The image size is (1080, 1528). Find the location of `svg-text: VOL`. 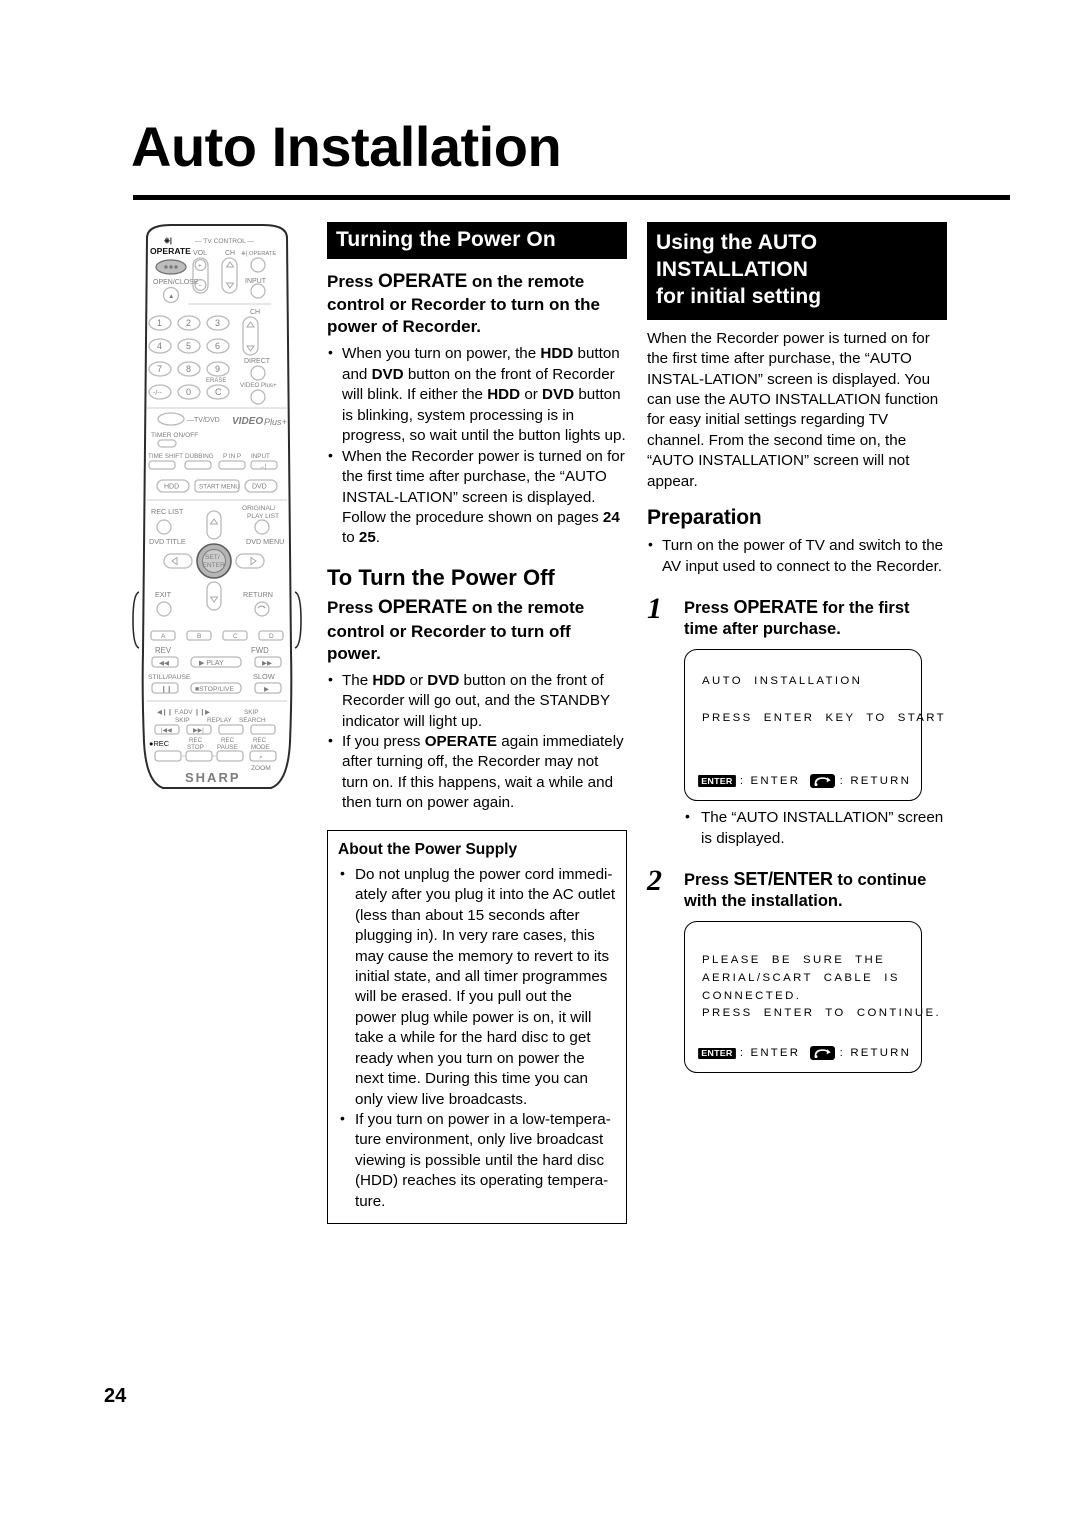

svg-text: VOL is located at coordinates (200, 253).